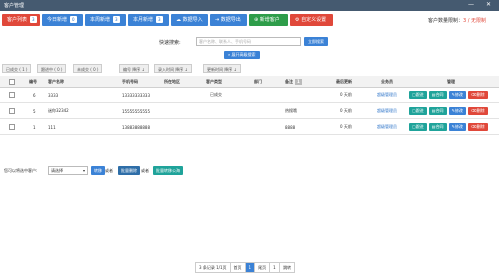 The height and width of the screenshot is (280, 499). I want to click on customer-list-button: 客户列表 3, so click(21, 20).